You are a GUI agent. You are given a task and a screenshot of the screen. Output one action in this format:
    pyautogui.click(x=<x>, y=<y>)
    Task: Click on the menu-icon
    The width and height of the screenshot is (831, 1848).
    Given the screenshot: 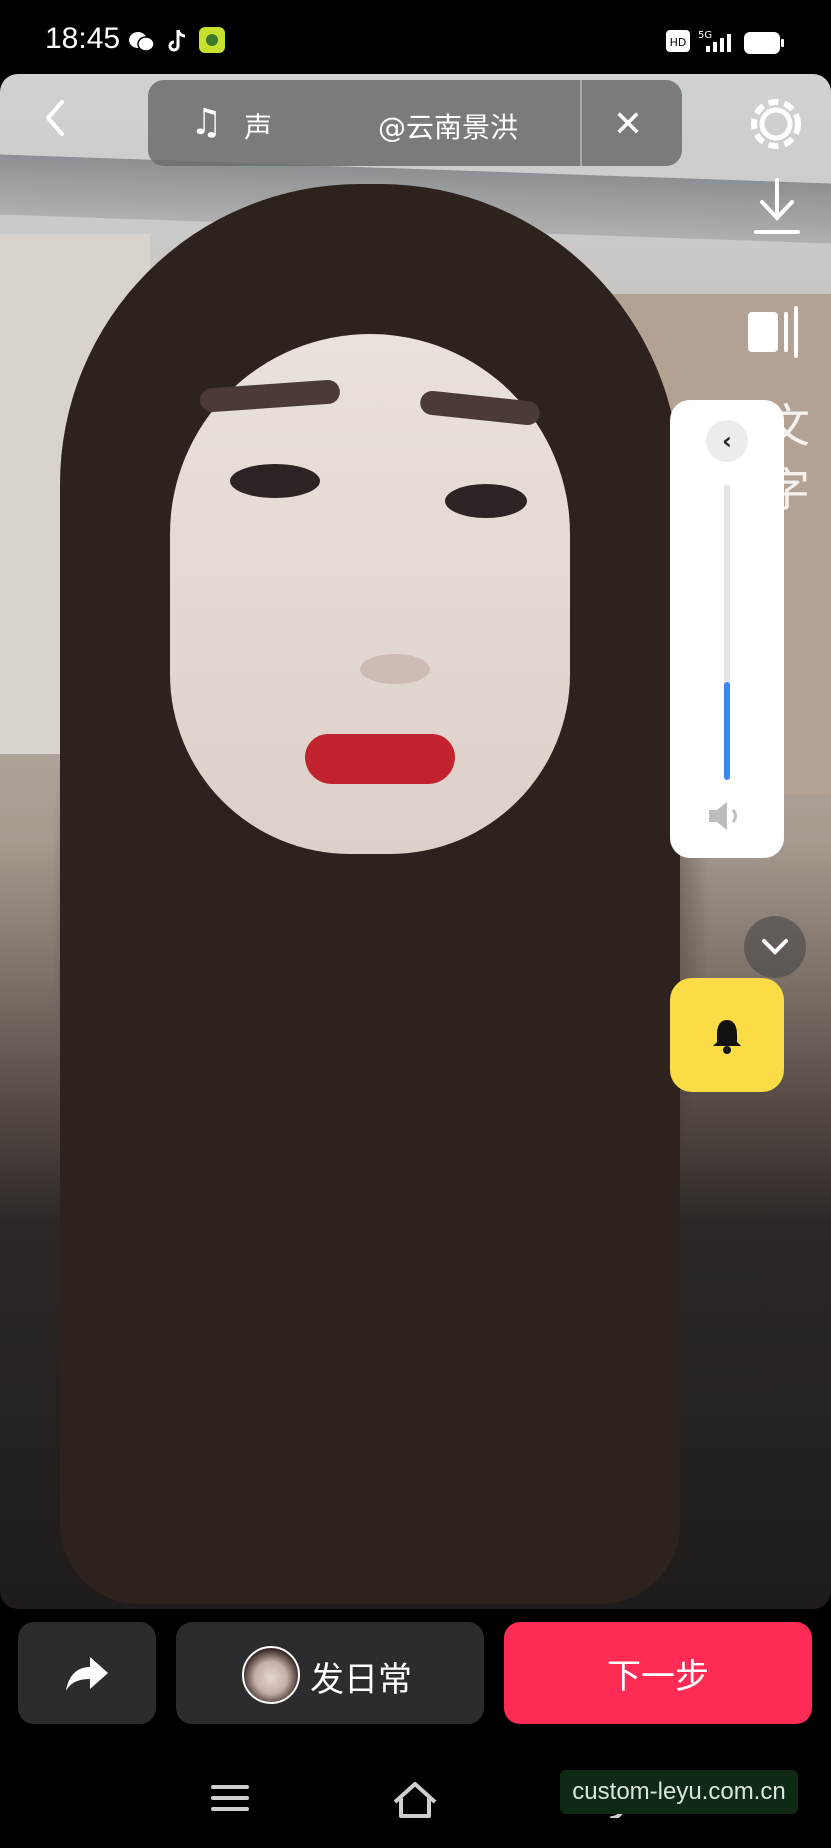 What is the action you would take?
    pyautogui.click(x=230, y=1798)
    